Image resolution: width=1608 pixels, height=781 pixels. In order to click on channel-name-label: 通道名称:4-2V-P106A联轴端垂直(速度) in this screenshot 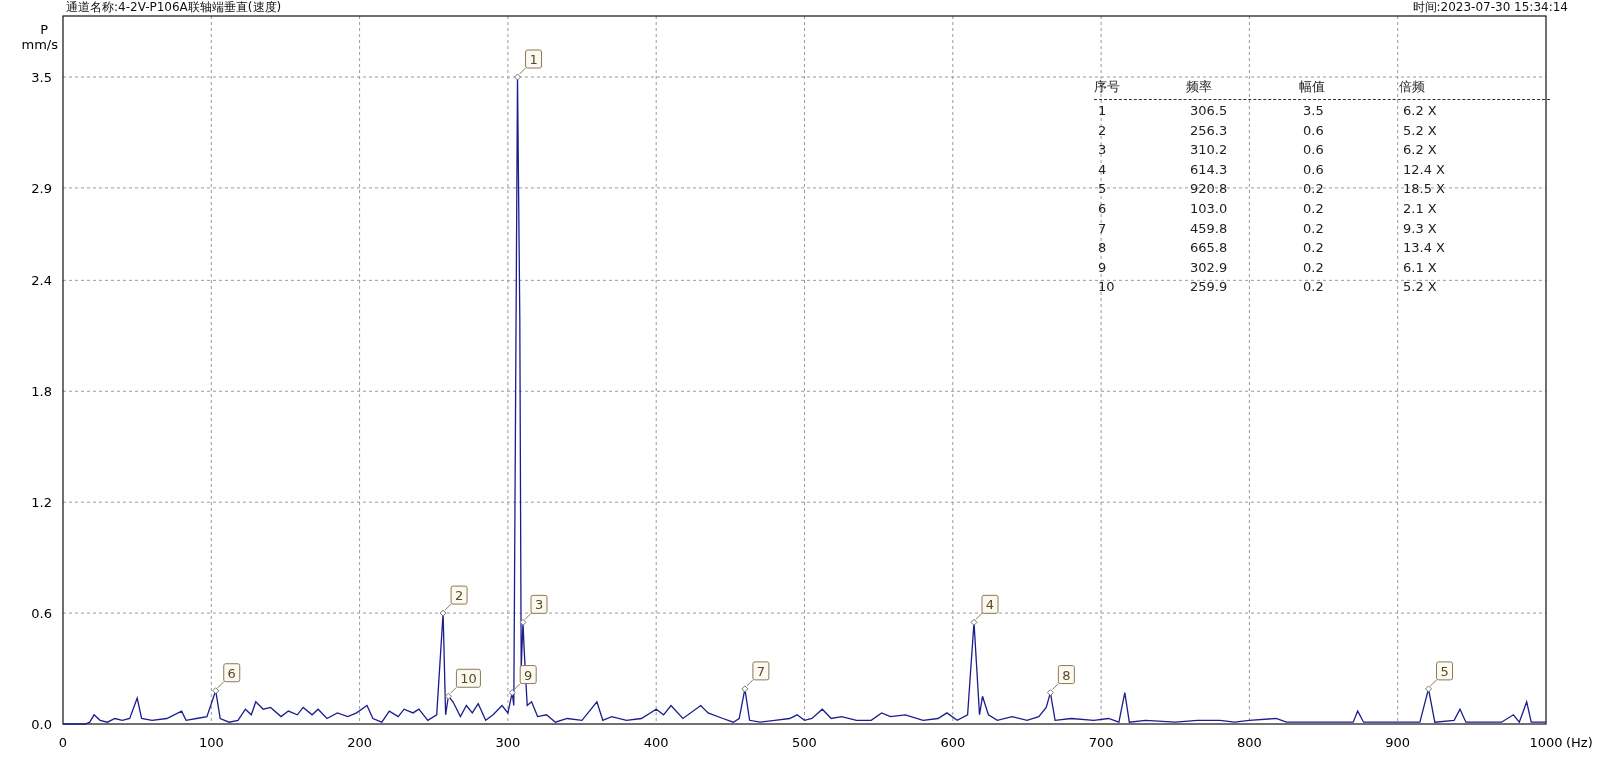, I will do `click(174, 7)`.